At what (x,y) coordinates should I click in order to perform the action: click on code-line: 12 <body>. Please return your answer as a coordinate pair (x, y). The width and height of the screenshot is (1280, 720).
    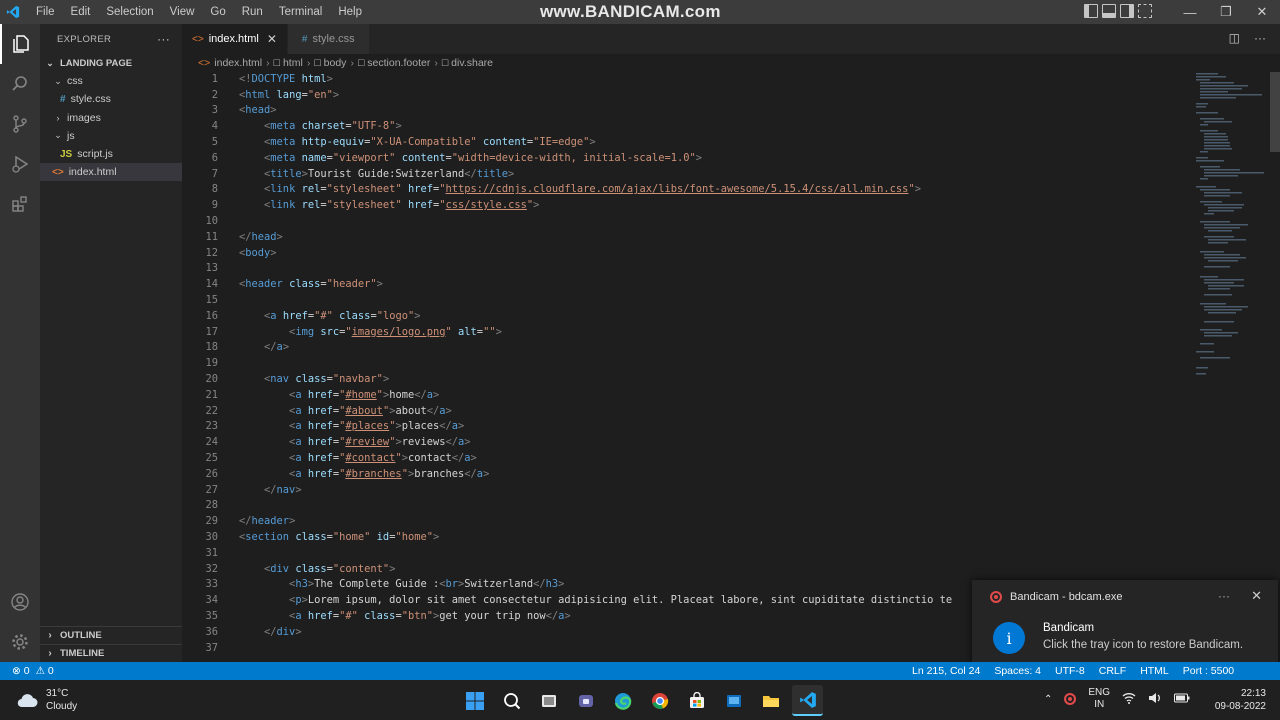
    Looking at the image, I should click on (229, 253).